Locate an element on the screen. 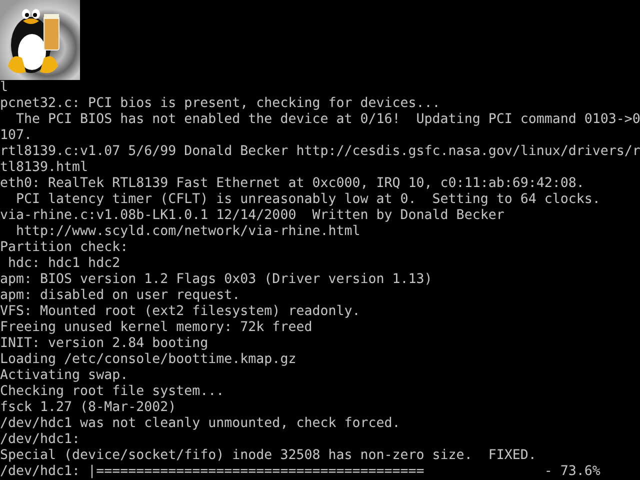  console-line: eth0: RealTek RTL8139 Fast Ethernet at 0xc000, IRQ 10, c0:11:ab:69:42:08. is located at coordinates (292, 184).